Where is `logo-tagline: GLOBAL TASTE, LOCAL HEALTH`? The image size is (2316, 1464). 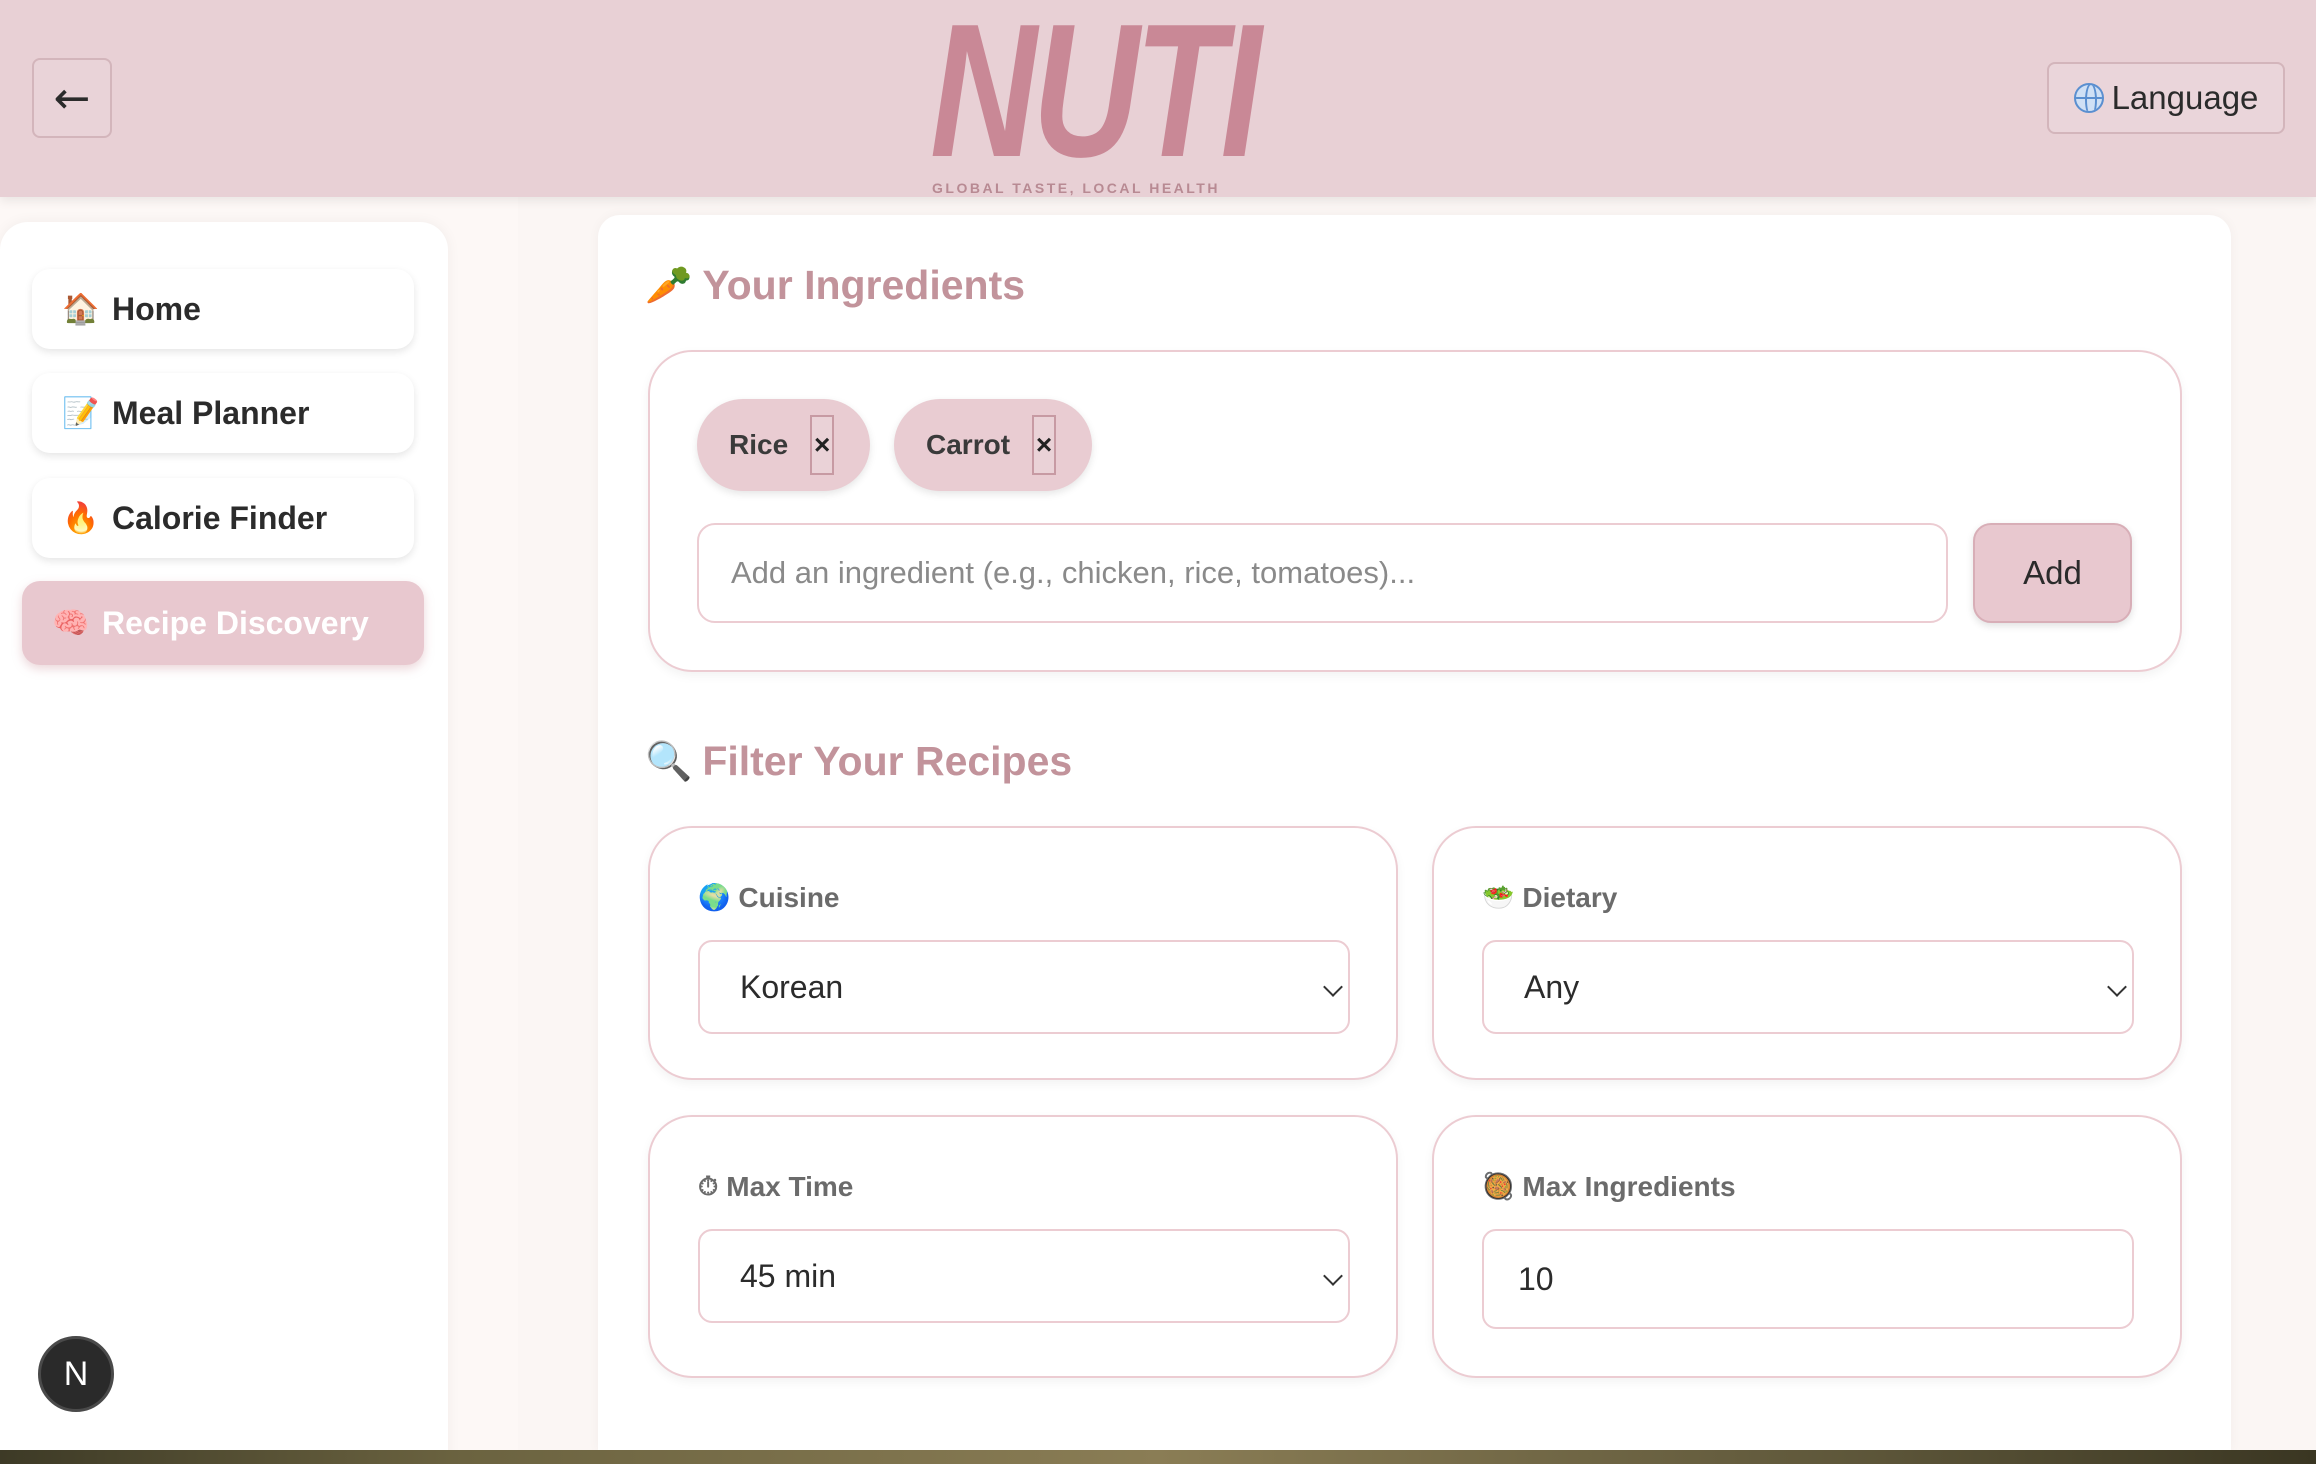 logo-tagline: GLOBAL TASTE, LOCAL HEALTH is located at coordinates (1076, 188).